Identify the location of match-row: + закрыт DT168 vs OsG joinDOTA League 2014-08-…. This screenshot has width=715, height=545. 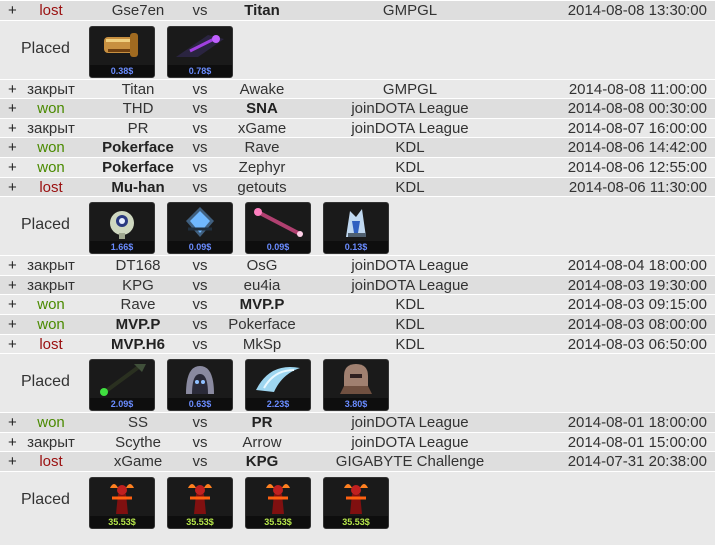
(357, 265).